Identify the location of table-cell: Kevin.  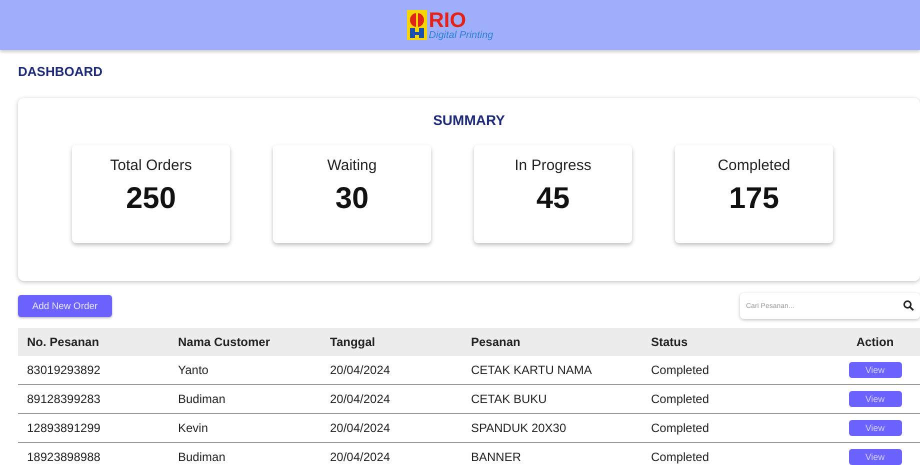
(245, 428).